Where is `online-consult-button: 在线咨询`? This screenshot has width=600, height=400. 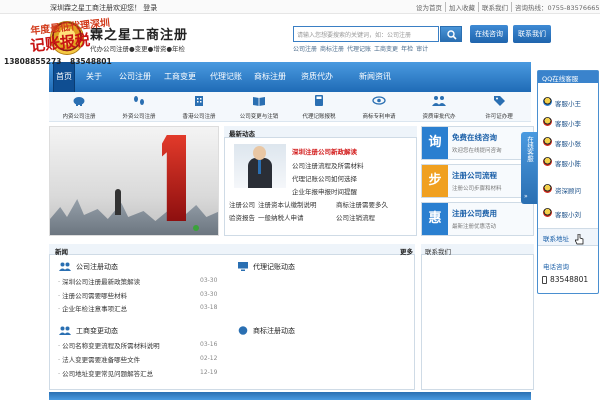
online-consult-button: 在线咨询 is located at coordinates (489, 34).